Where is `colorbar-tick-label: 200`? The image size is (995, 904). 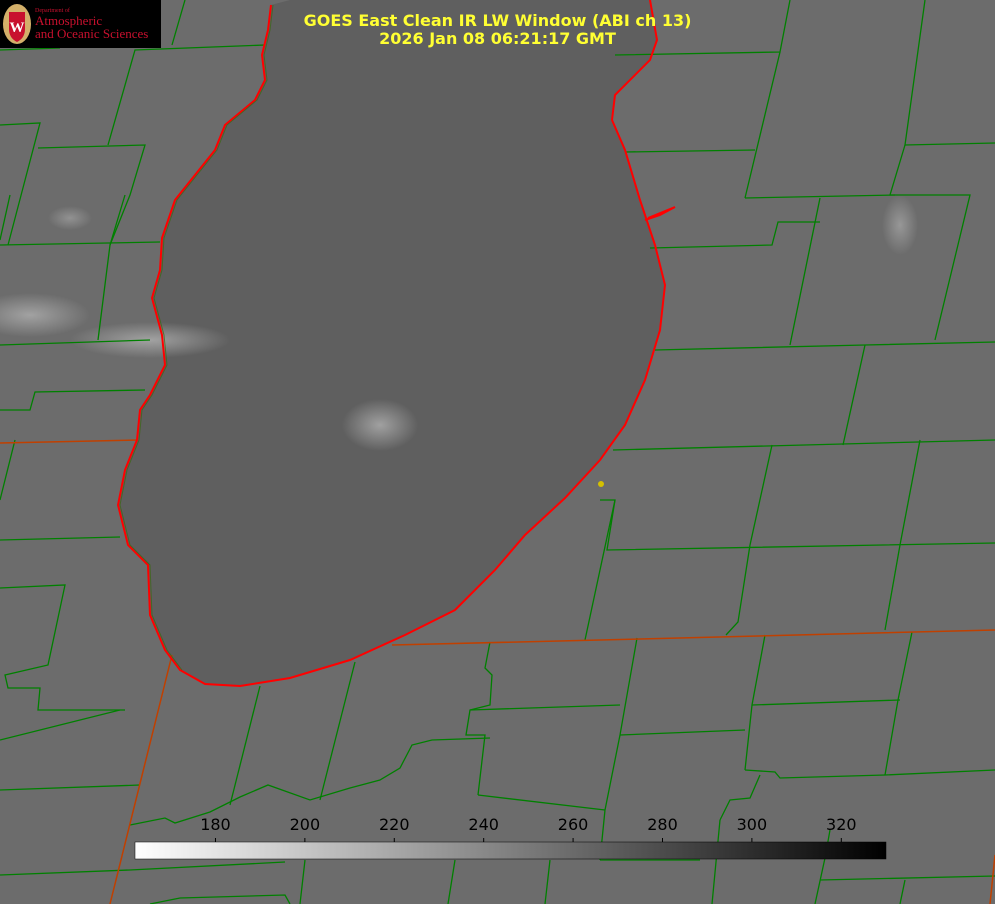
colorbar-tick-label: 200 is located at coordinates (305, 824).